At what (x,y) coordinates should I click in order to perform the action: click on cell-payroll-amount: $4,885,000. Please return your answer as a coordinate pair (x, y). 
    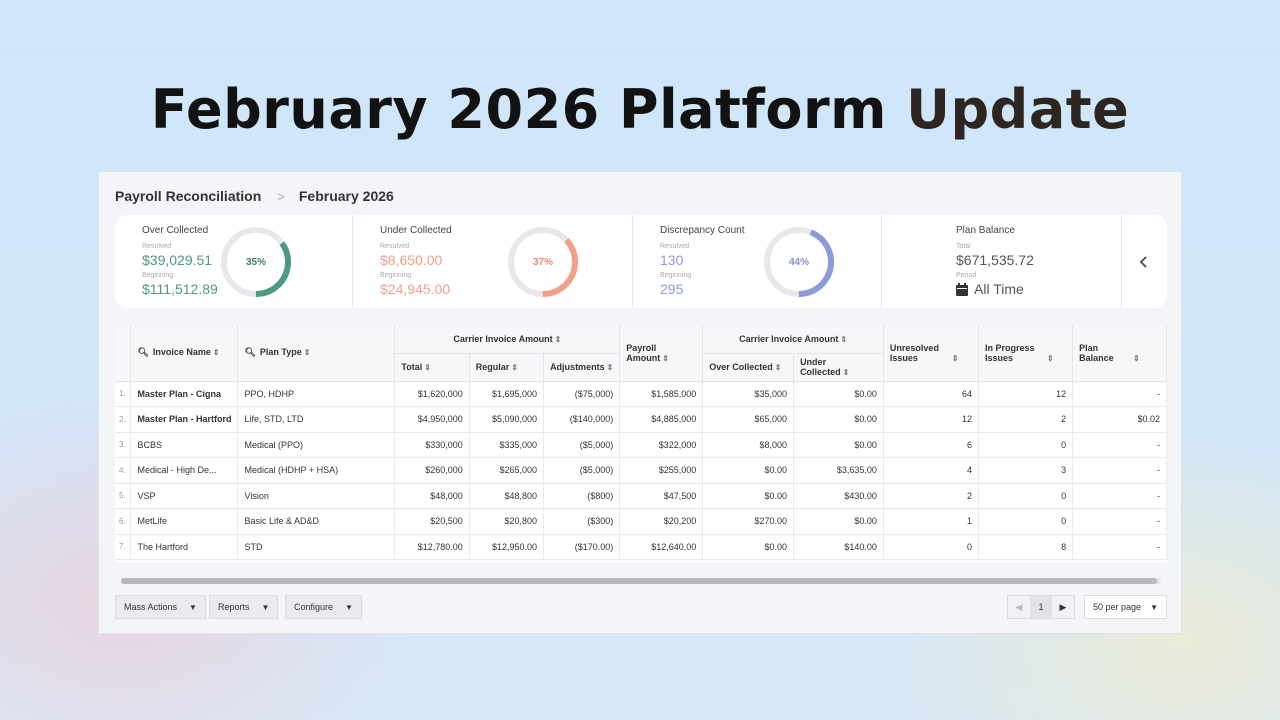
    Looking at the image, I should click on (661, 419).